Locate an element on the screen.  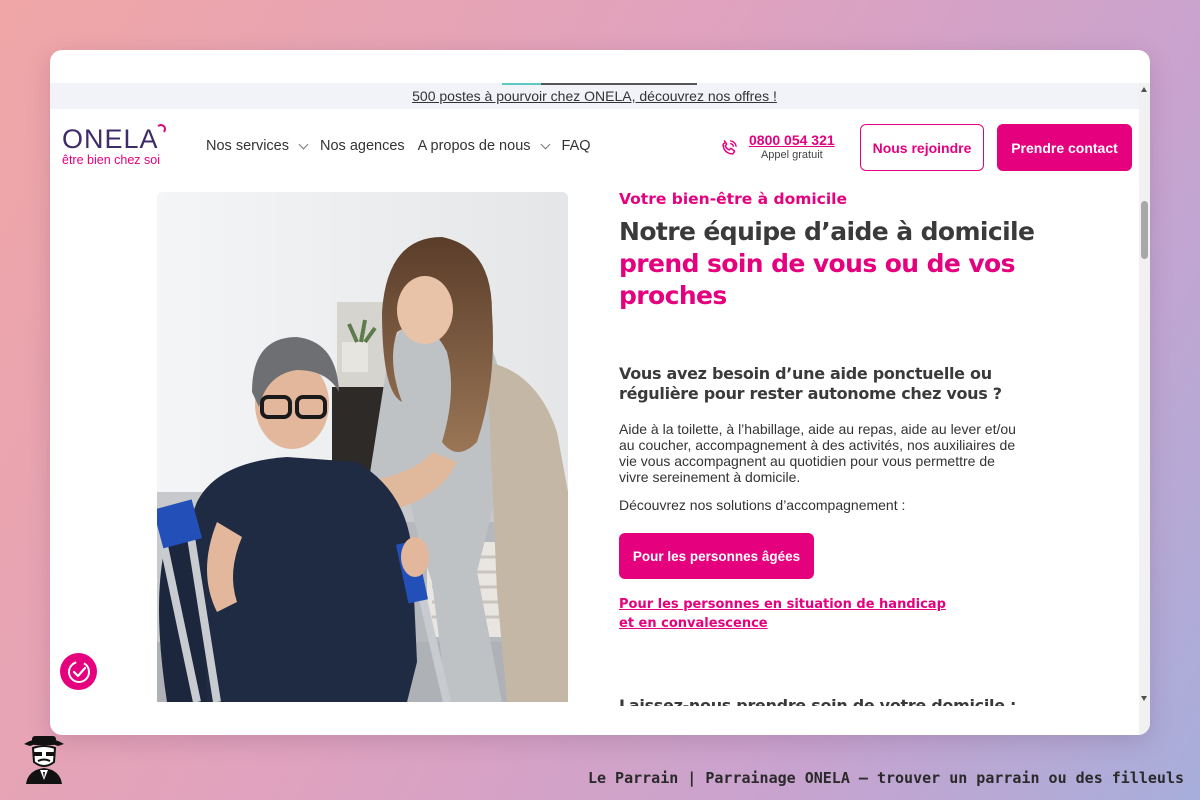
announcement-progress-fill is located at coordinates (521, 84).